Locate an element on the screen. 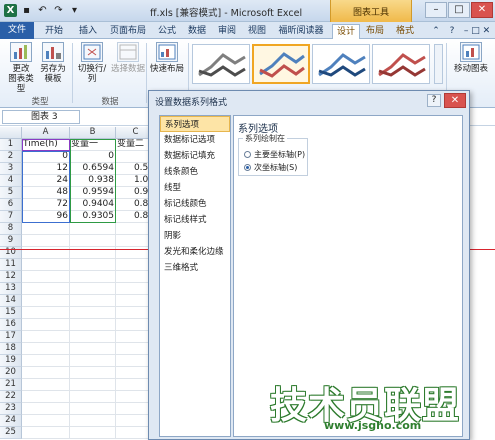 This screenshot has width=495, height=440. cell-b8 is located at coordinates (93, 229).